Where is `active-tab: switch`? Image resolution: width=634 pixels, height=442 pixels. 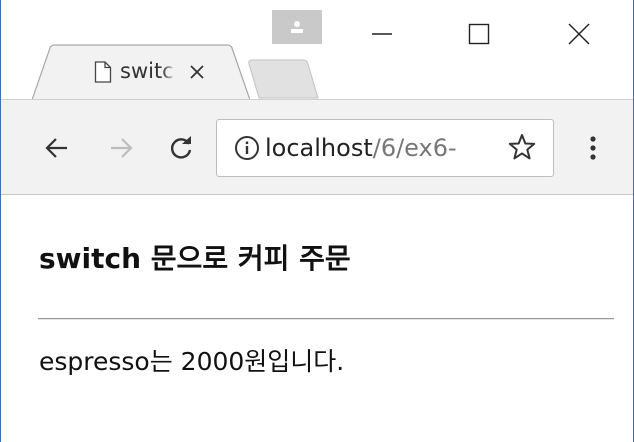 active-tab: switch is located at coordinates (141, 72).